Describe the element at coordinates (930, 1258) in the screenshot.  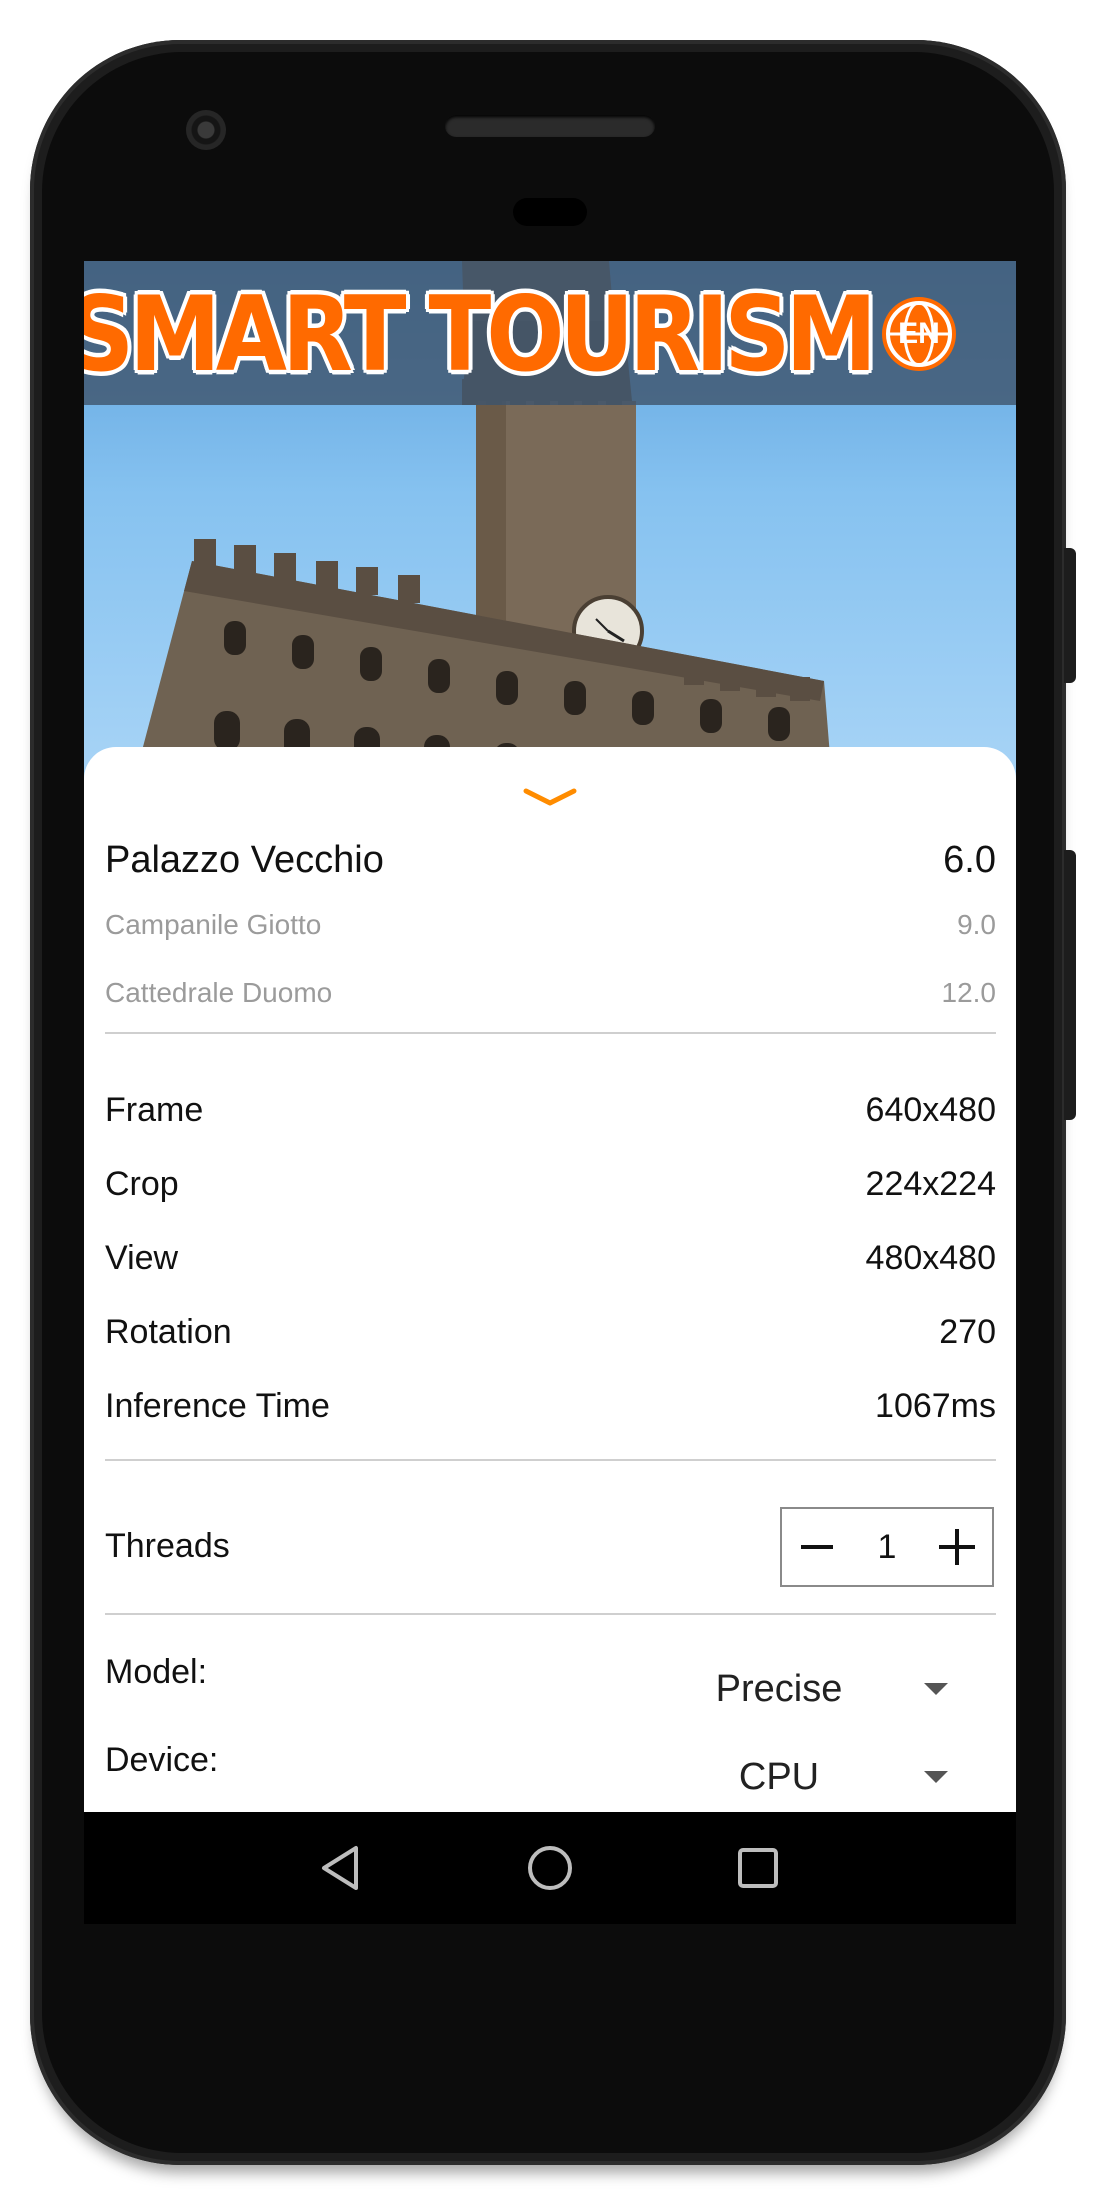
I see `info-value: 480x480` at that location.